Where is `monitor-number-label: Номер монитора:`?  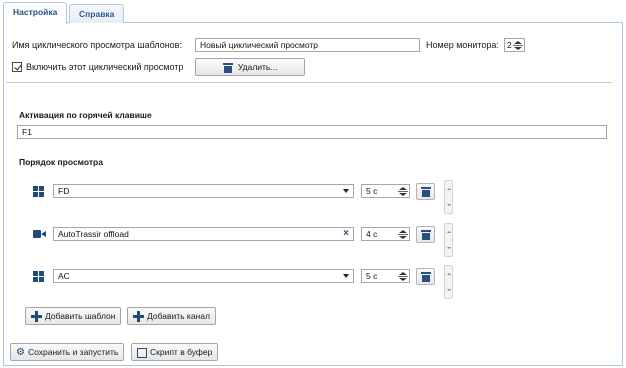
monitor-number-label: Номер монитора: is located at coordinates (462, 45).